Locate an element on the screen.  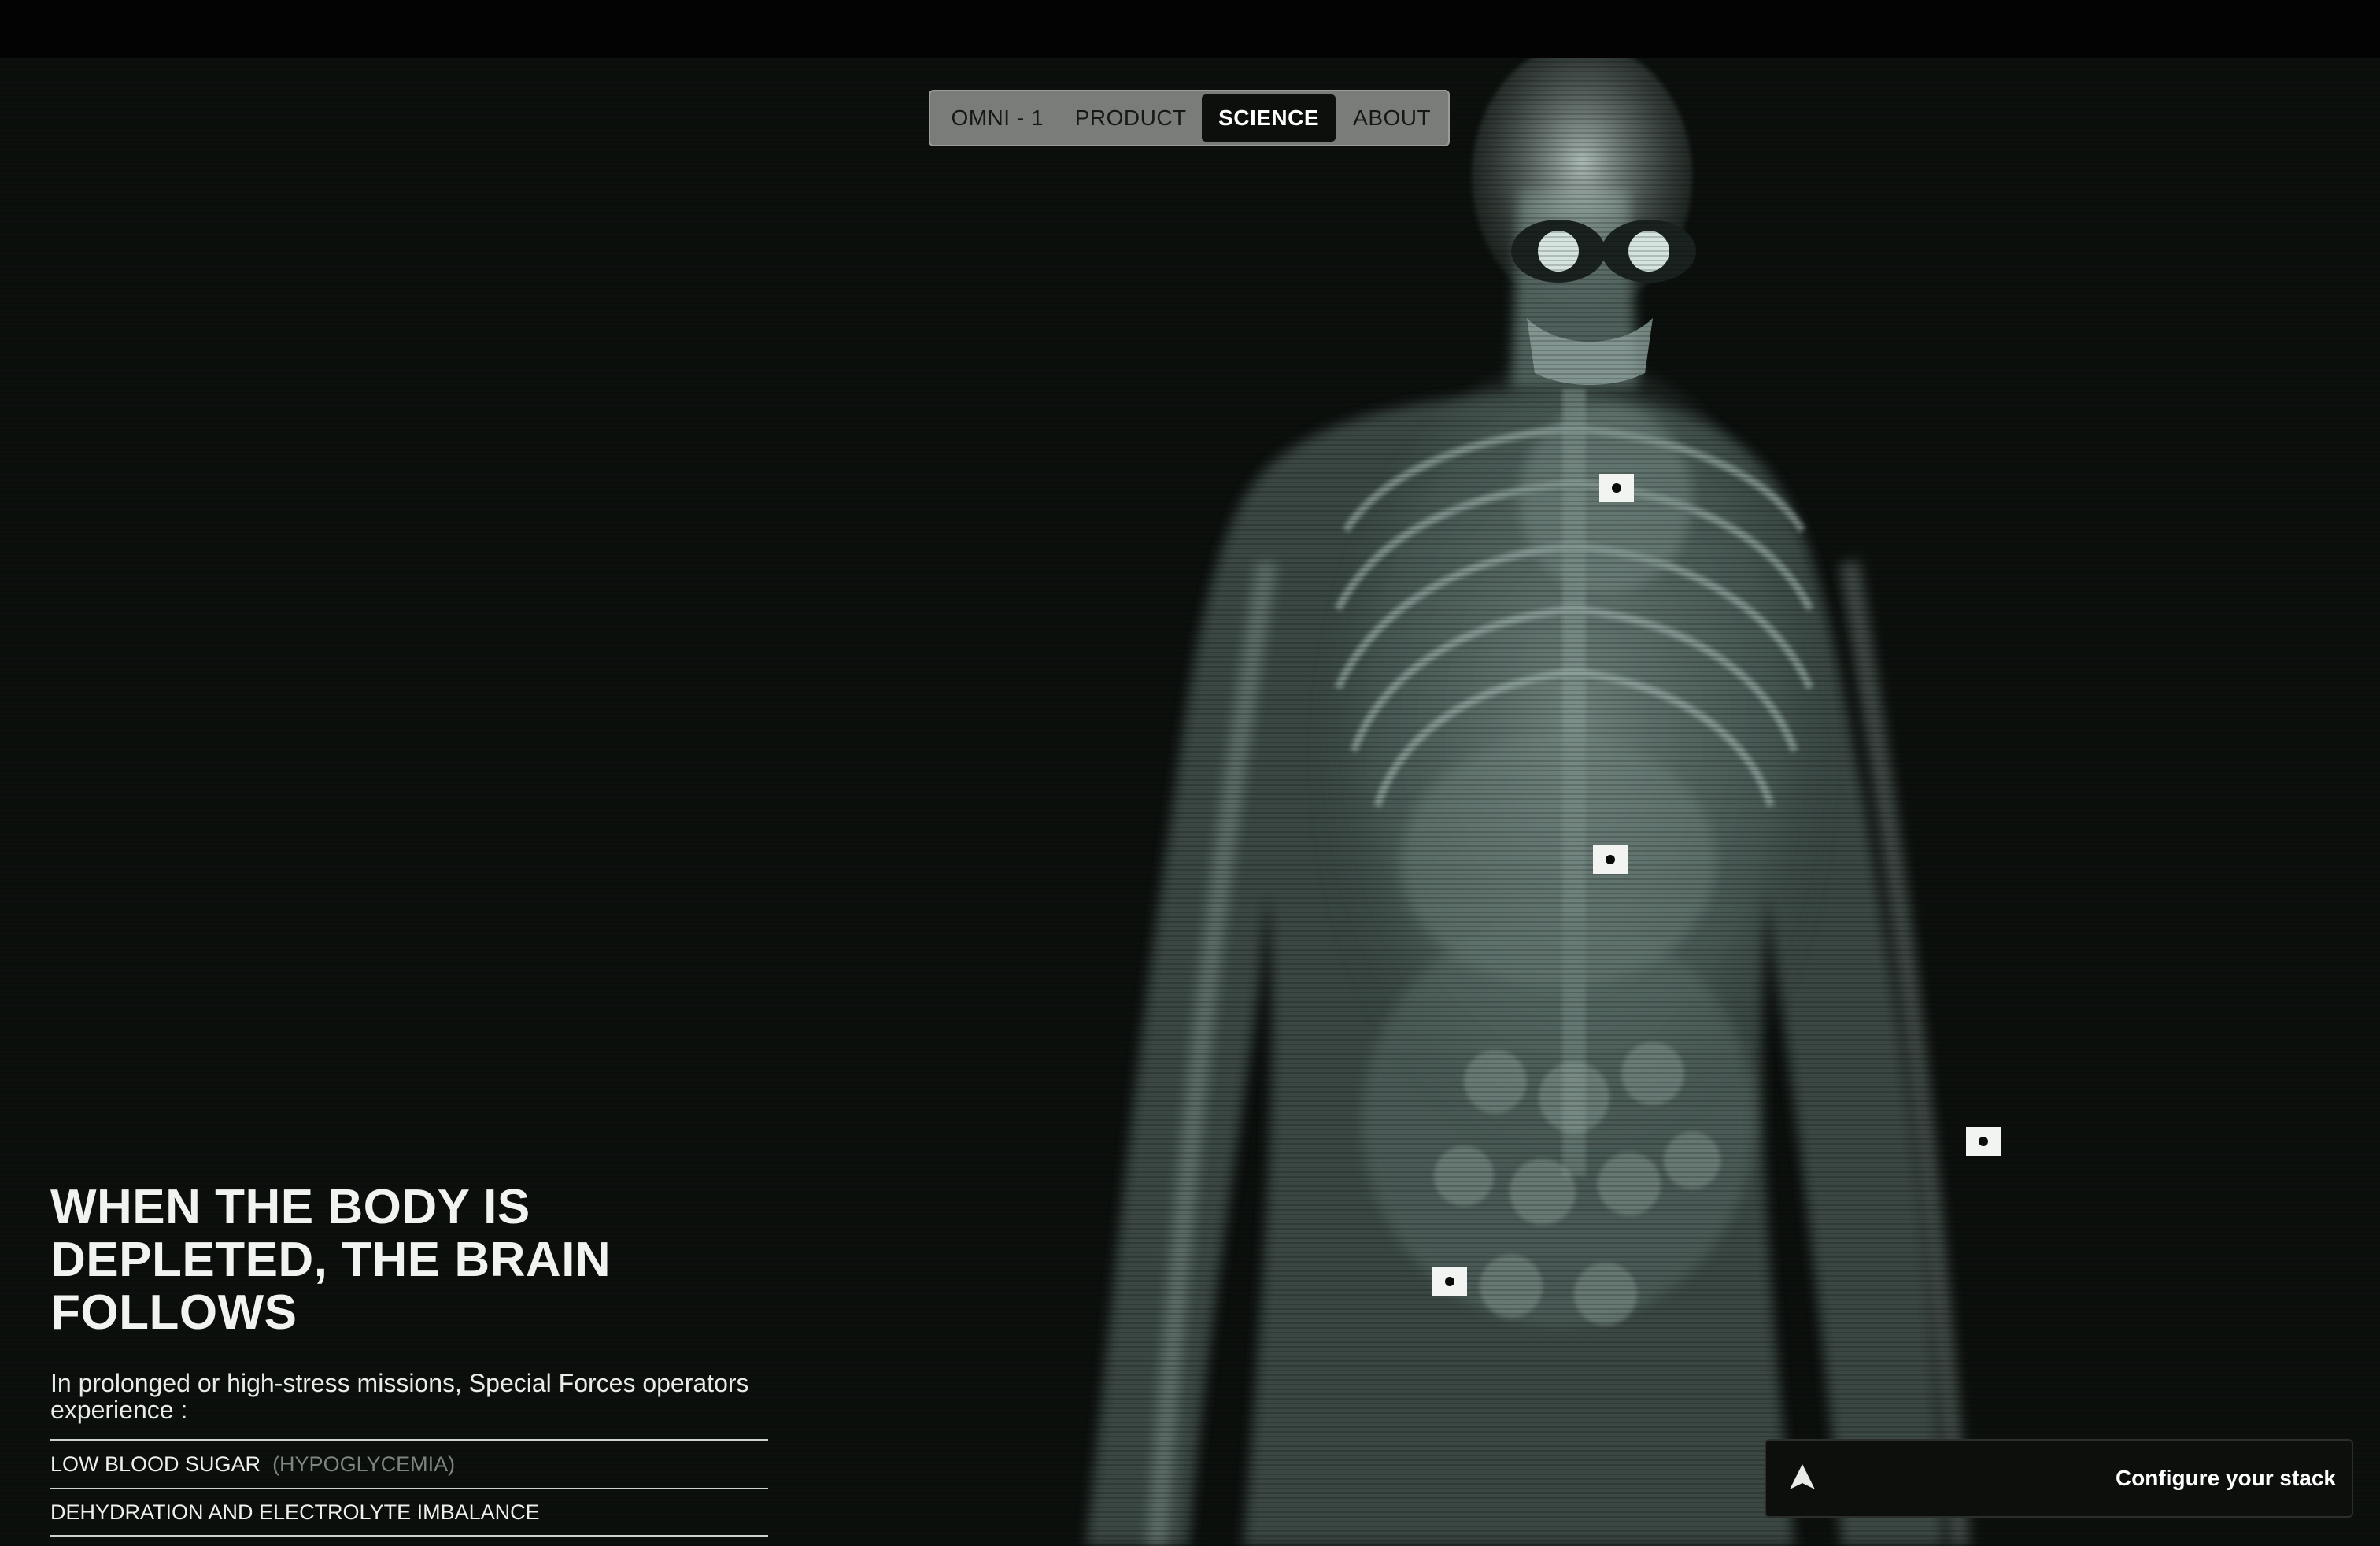
headline-line-2: DEPLETED, THE BRAIN is located at coordinates (331, 1260).